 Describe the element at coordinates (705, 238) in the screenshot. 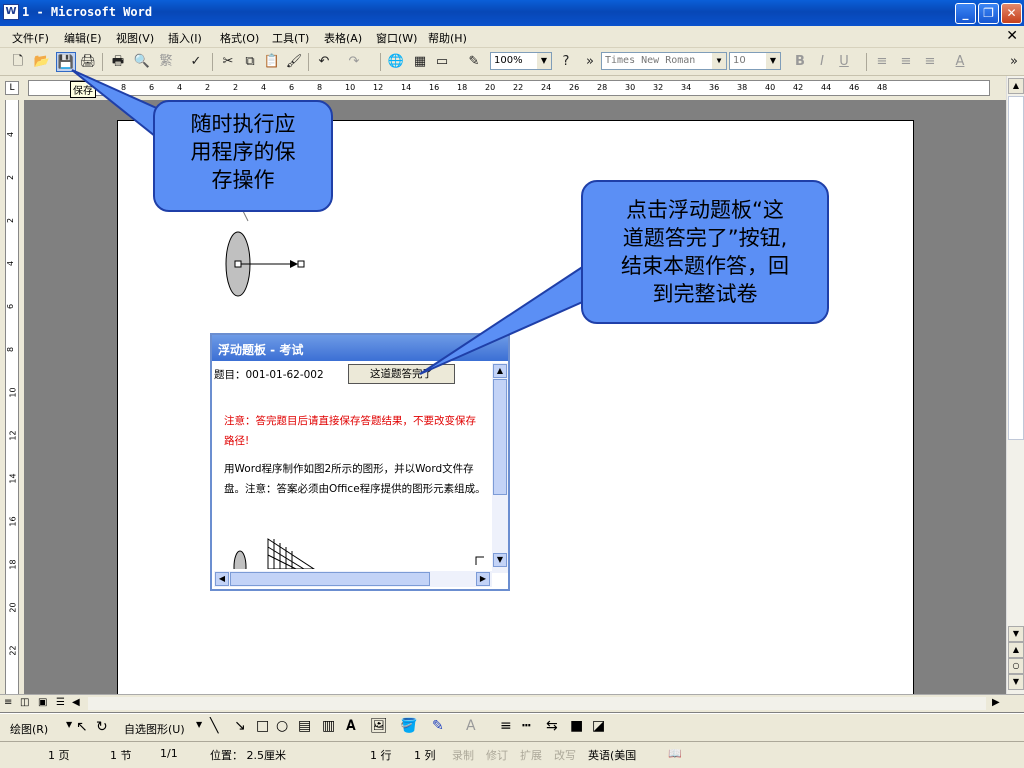

I see `finish-callout-line-2: 道题答完了”按钮,` at that location.